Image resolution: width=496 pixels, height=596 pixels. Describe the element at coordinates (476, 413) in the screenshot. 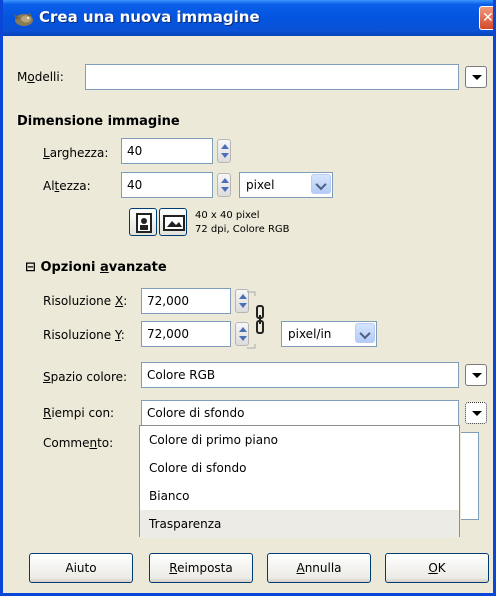

I see `fill-with-dropdown-button` at that location.